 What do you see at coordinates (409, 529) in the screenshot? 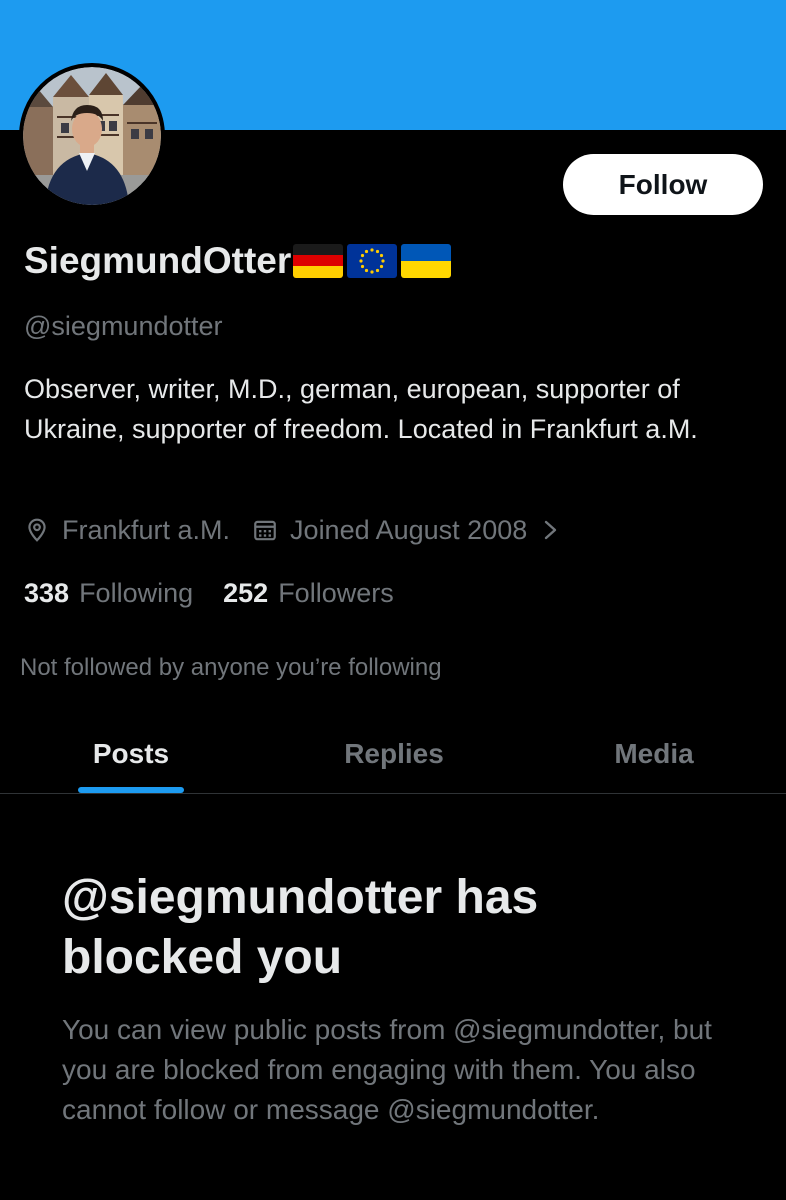
I see `joined-text: Joined August 2008` at bounding box center [409, 529].